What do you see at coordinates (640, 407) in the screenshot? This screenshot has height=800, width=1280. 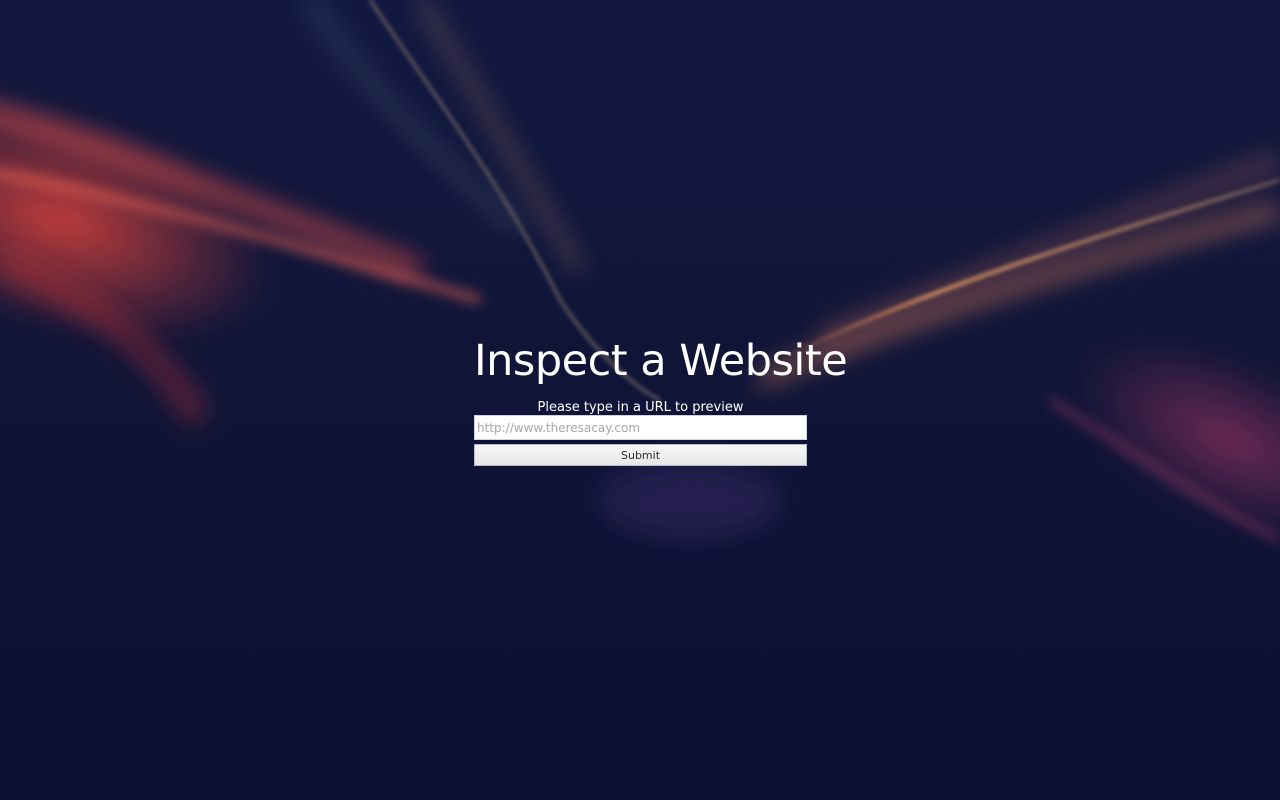 I see `instruction-text: Please type in a URL to preview` at bounding box center [640, 407].